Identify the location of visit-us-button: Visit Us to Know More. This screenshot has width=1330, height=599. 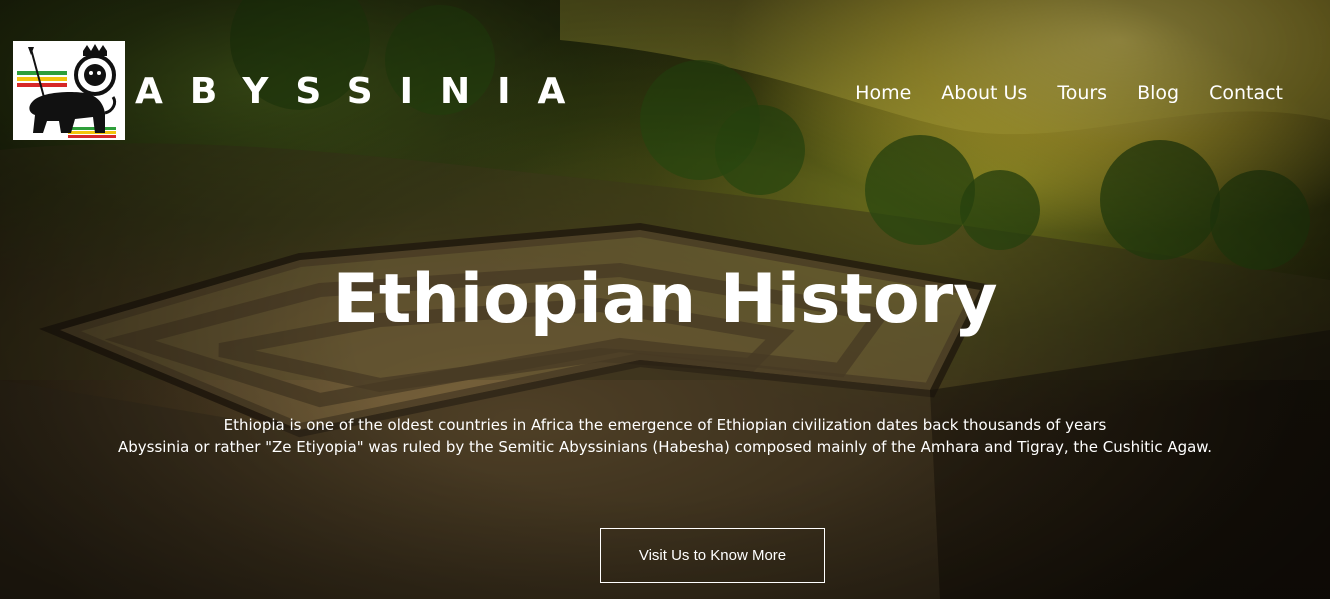
(712, 555).